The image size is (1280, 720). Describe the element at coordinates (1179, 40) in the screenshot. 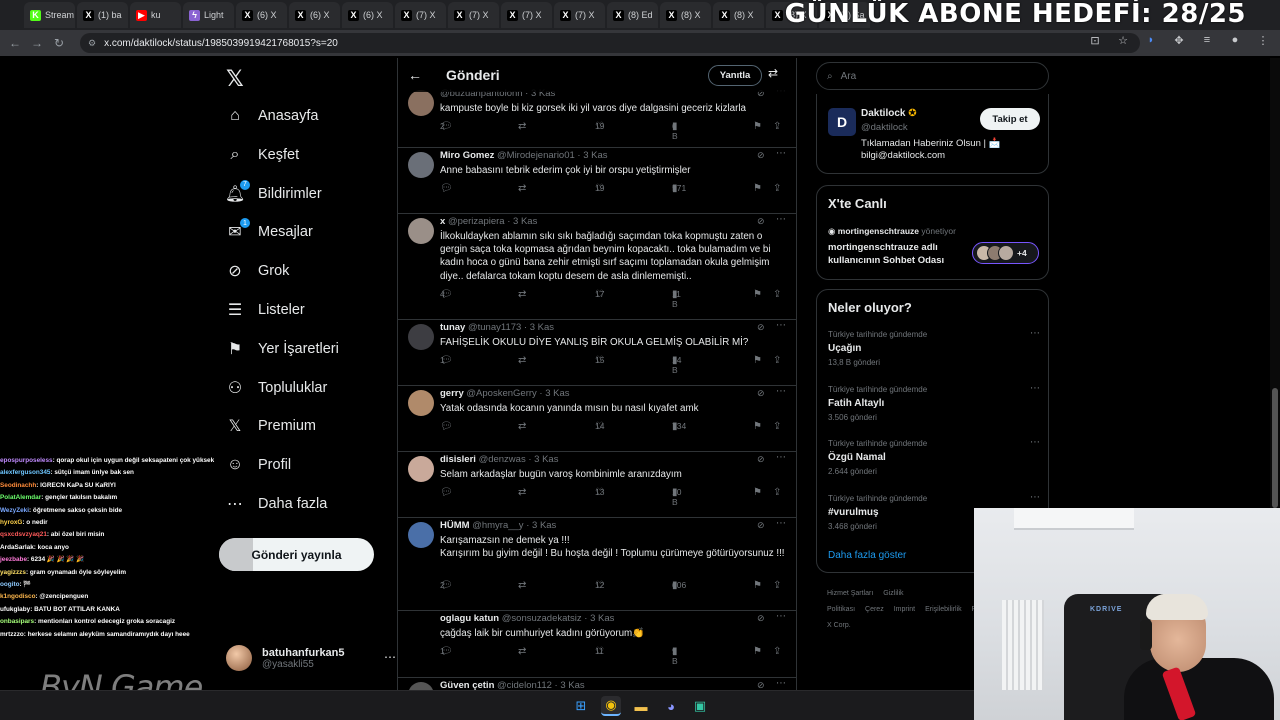

I see `extensions-puzzle-icon: ✥` at that location.